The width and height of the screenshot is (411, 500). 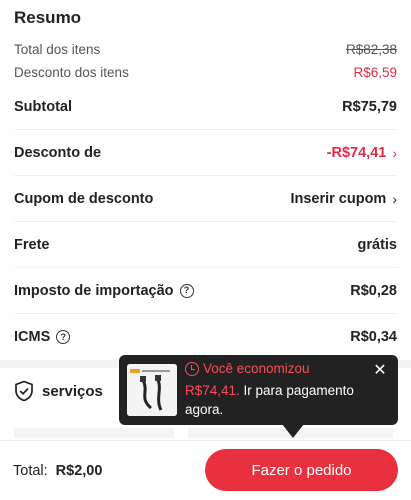 I want to click on subtotal-value: R$75,79, so click(x=369, y=106).